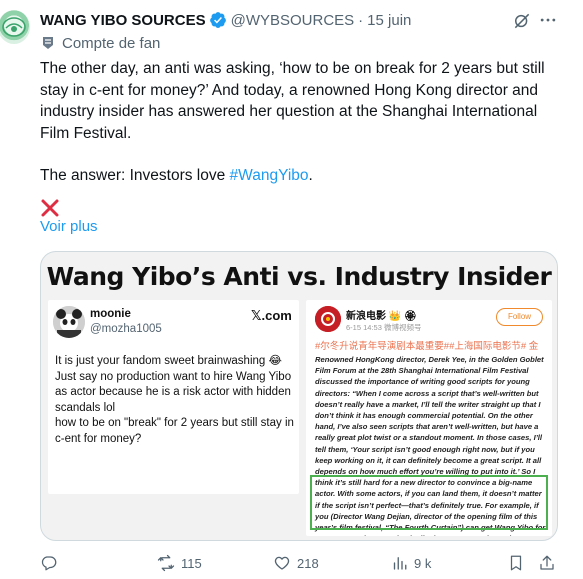 This screenshot has width=583, height=579. Describe the element at coordinates (547, 562) in the screenshot. I see `share-icon` at that location.